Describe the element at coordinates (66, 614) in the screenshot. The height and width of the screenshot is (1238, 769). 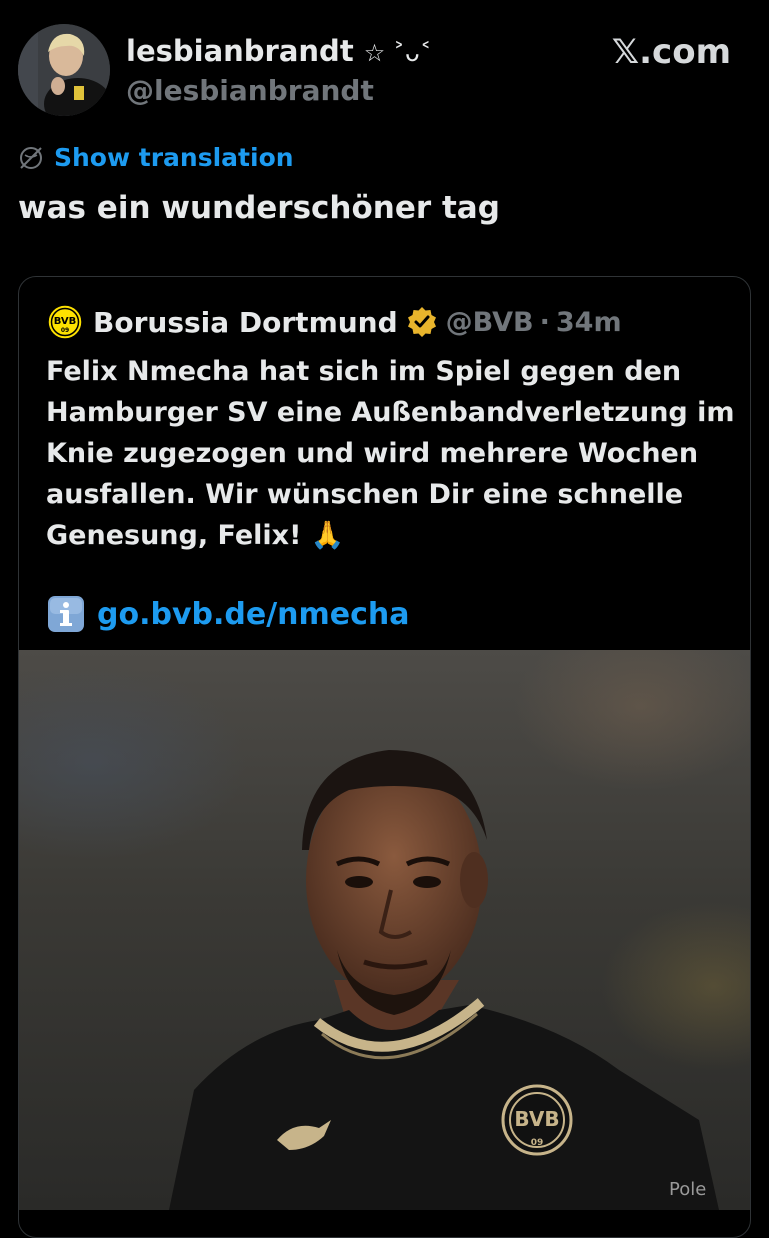
I see `info-icon` at that location.